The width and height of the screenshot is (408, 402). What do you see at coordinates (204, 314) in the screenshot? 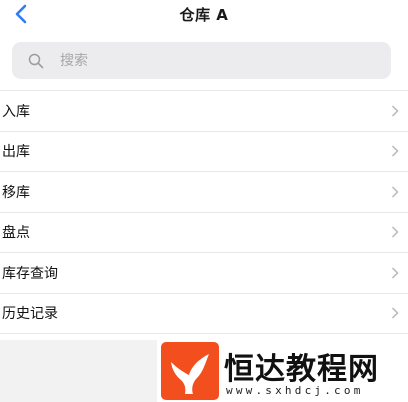
I see `menu-item-history: 历史记录` at bounding box center [204, 314].